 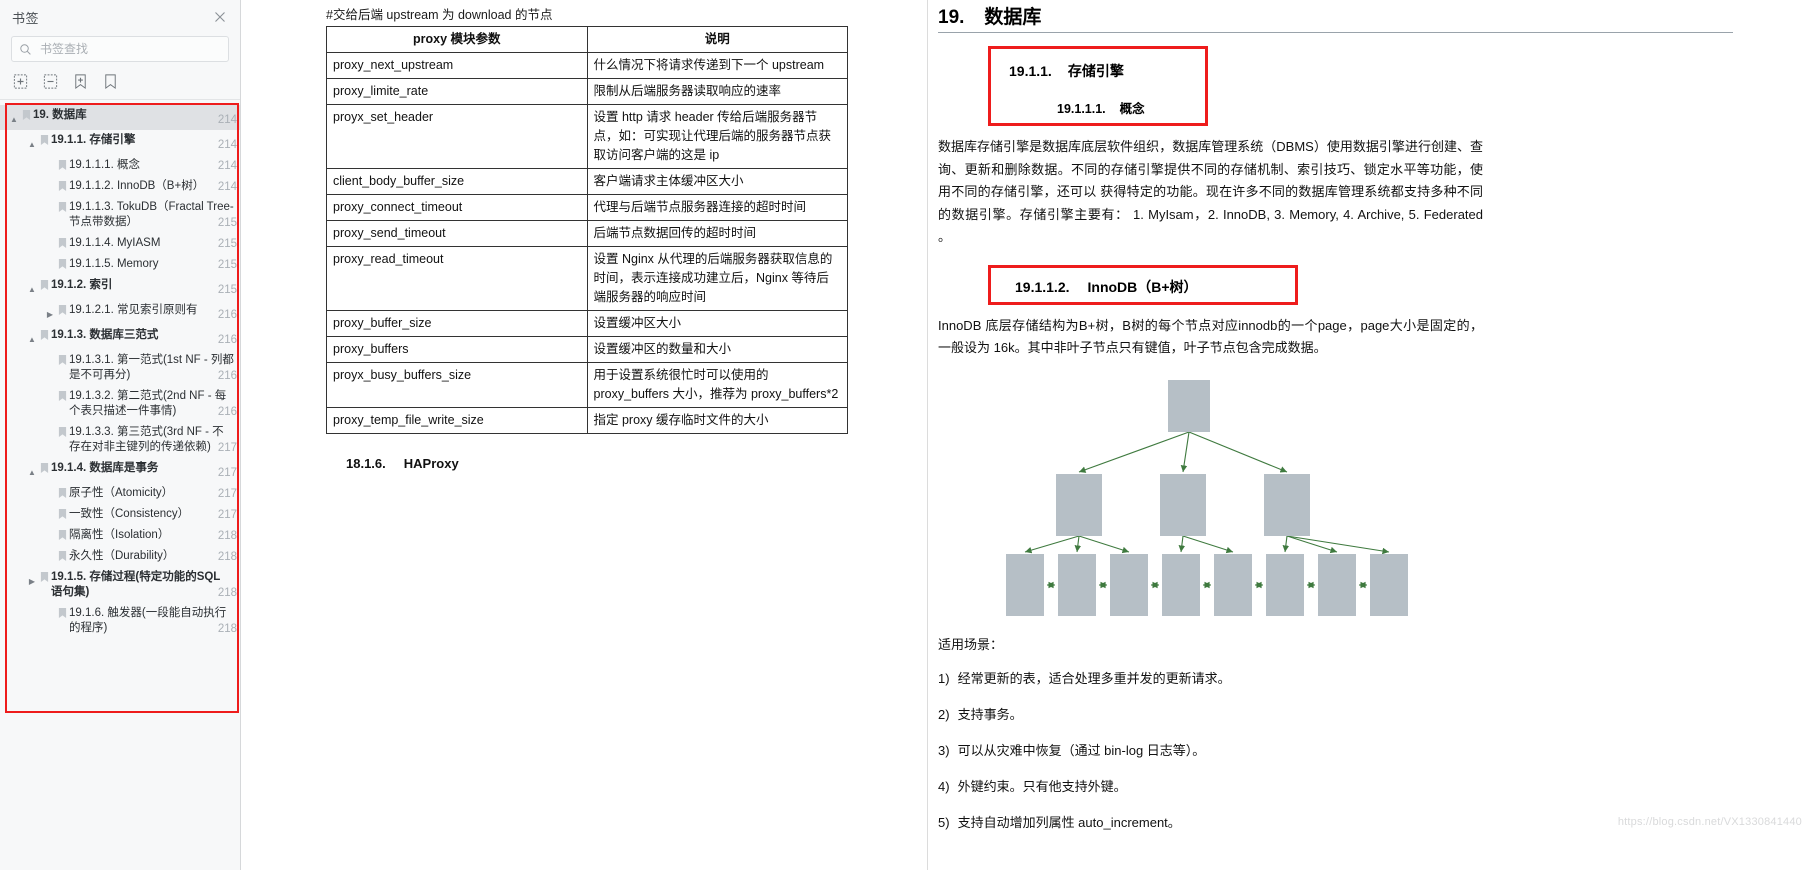 I want to click on heading-1-title: 数据库, so click(x=1013, y=17).